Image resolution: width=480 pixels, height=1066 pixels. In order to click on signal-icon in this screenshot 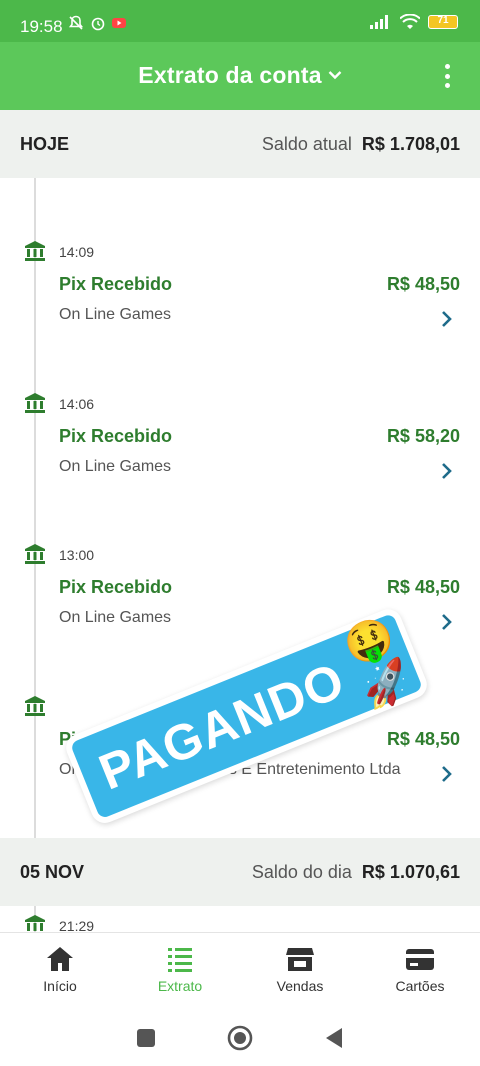, I will do `click(379, 22)`.